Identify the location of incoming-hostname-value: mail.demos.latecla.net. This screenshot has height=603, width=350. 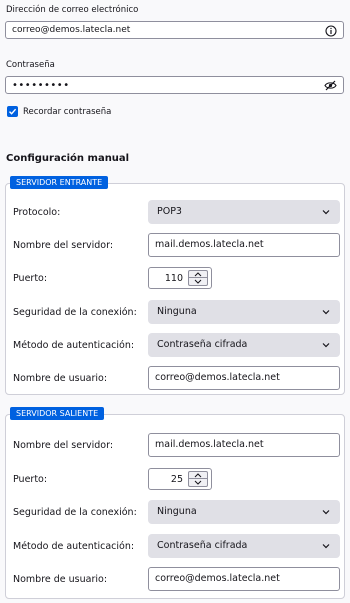
(209, 244).